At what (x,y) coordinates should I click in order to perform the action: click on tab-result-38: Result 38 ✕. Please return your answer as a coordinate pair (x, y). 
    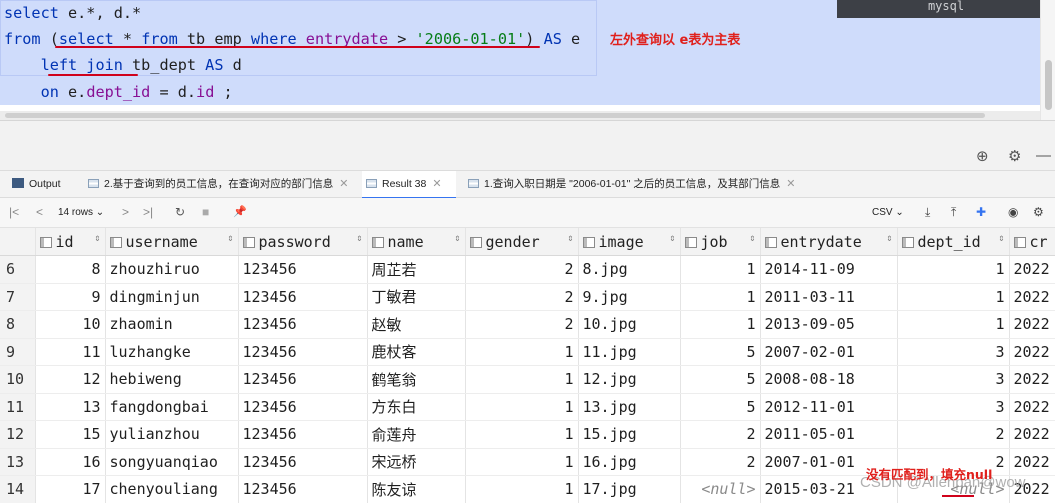
    Looking at the image, I should click on (409, 185).